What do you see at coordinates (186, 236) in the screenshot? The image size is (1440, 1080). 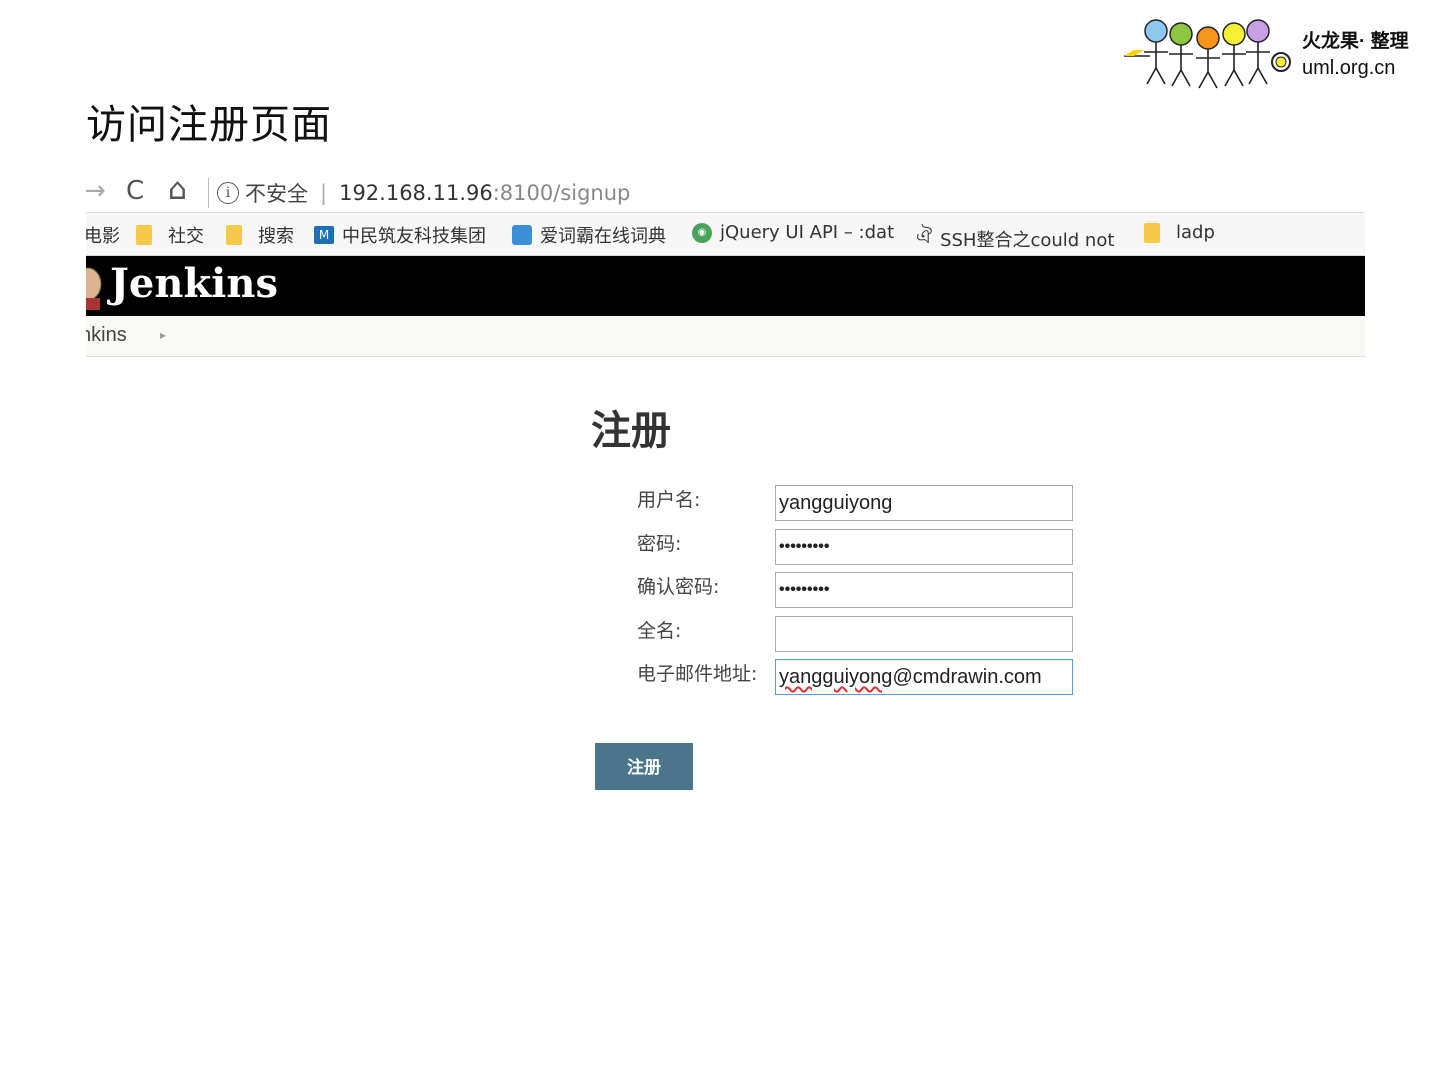 I see `bookmark-label: 社交` at bounding box center [186, 236].